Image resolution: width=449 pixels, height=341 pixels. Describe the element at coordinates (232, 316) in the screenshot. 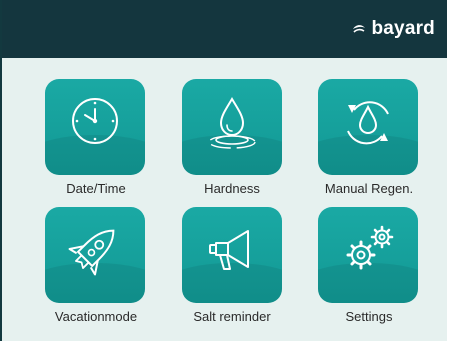

I see `salt-reminder-label: Salt reminder` at that location.